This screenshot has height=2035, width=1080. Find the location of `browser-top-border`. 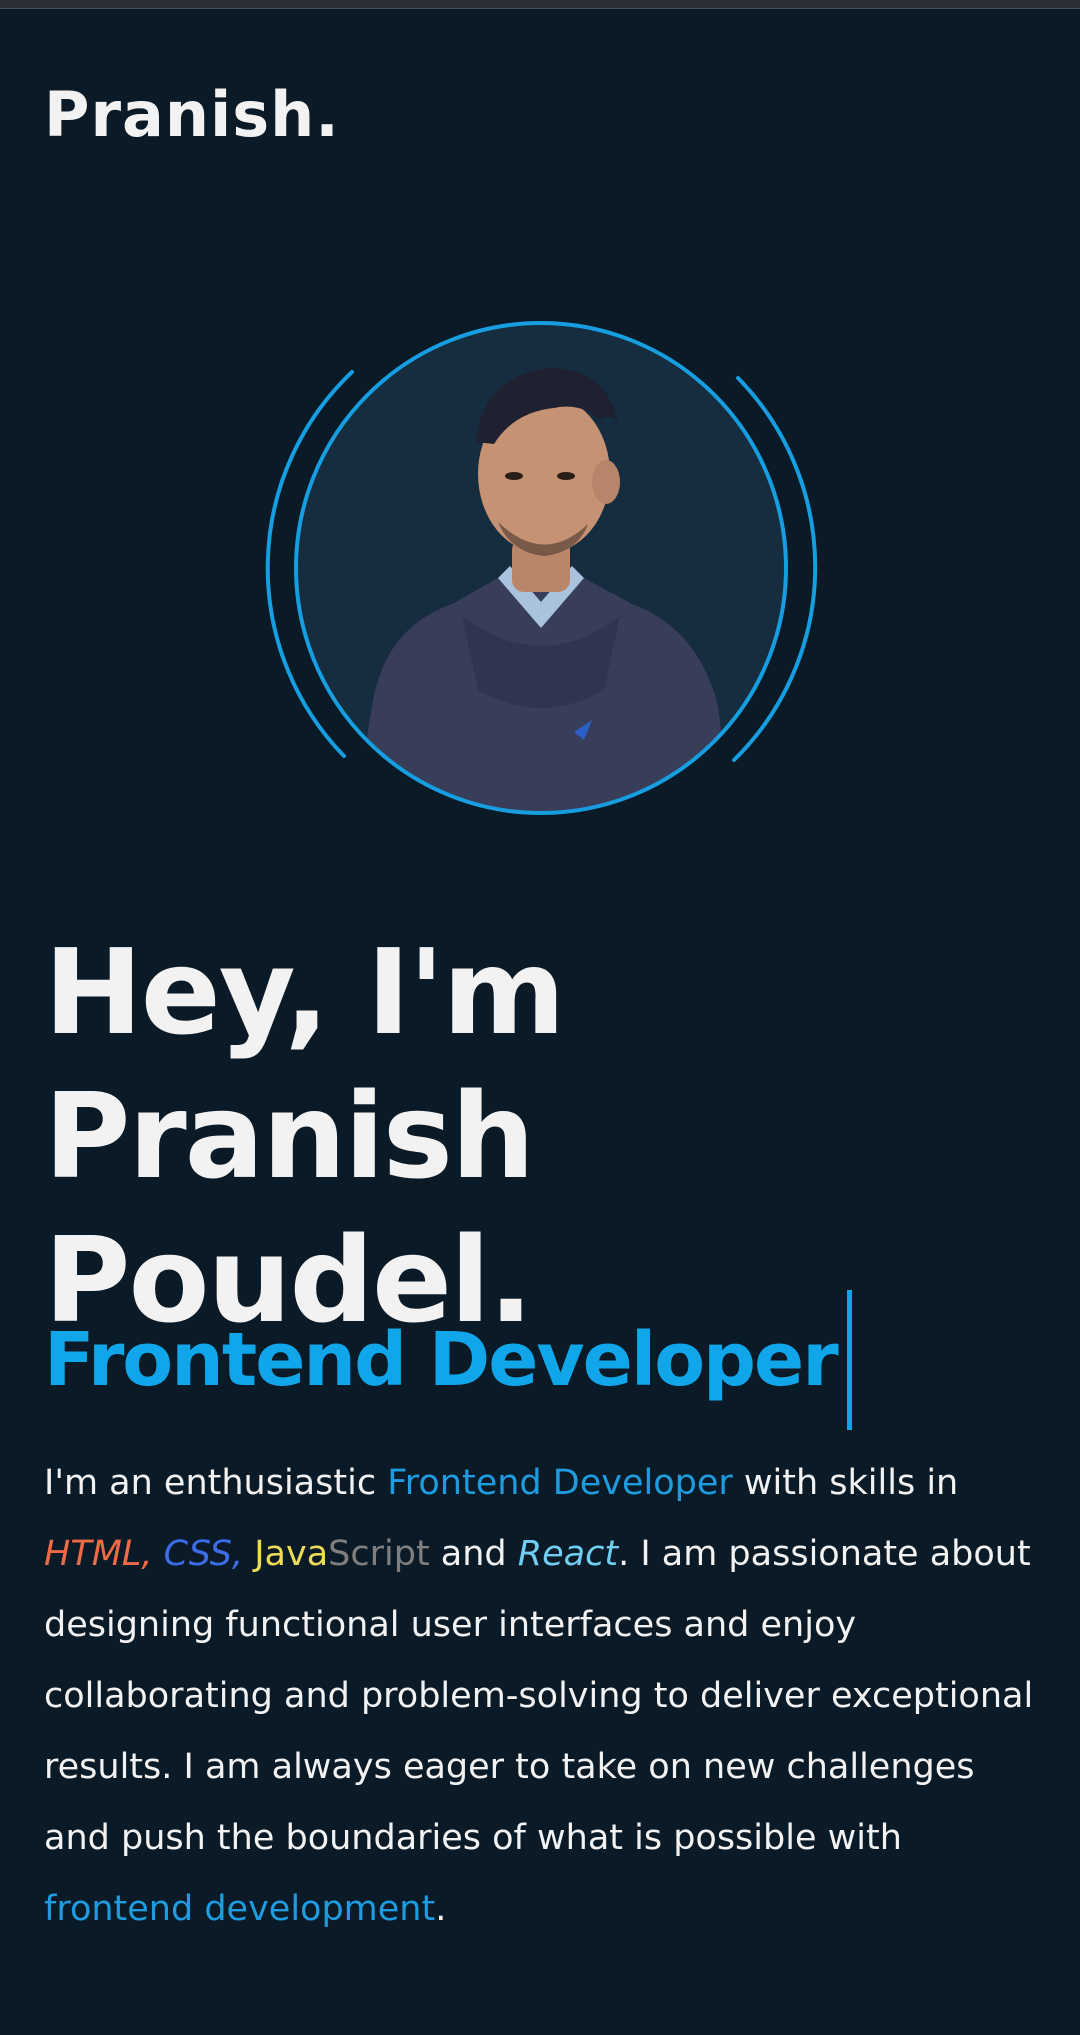

browser-top-border is located at coordinates (540, 4).